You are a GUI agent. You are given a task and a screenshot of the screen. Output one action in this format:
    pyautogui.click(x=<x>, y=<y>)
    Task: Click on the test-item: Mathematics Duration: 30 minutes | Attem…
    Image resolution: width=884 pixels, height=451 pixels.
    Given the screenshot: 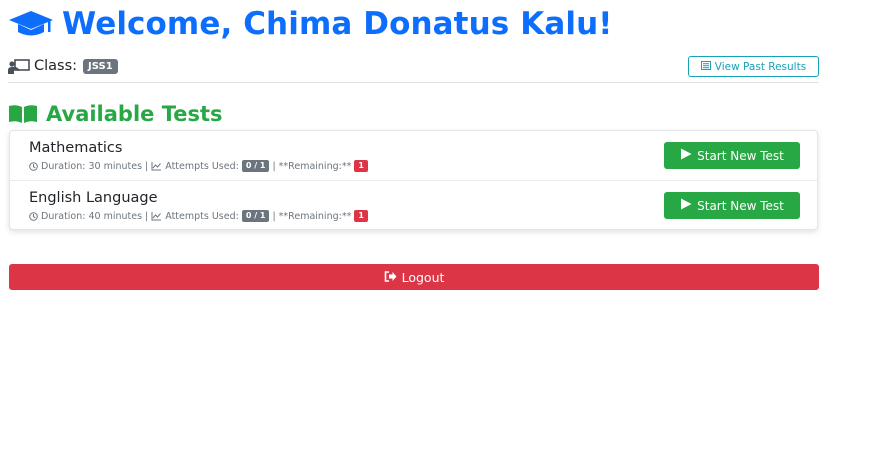 What is the action you would take?
    pyautogui.click(x=413, y=156)
    